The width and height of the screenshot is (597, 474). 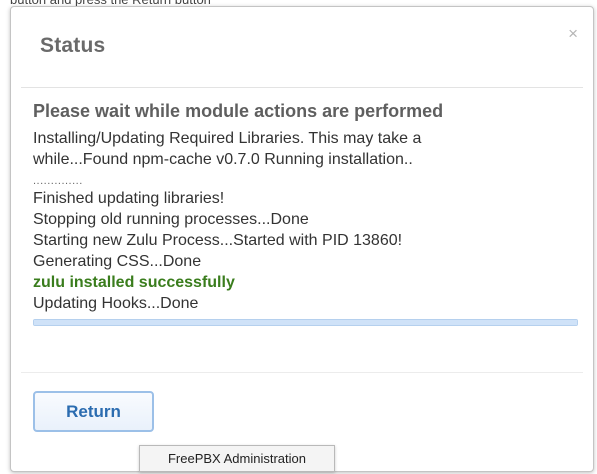 What do you see at coordinates (302, 372) in the screenshot?
I see `footer-divider` at bounding box center [302, 372].